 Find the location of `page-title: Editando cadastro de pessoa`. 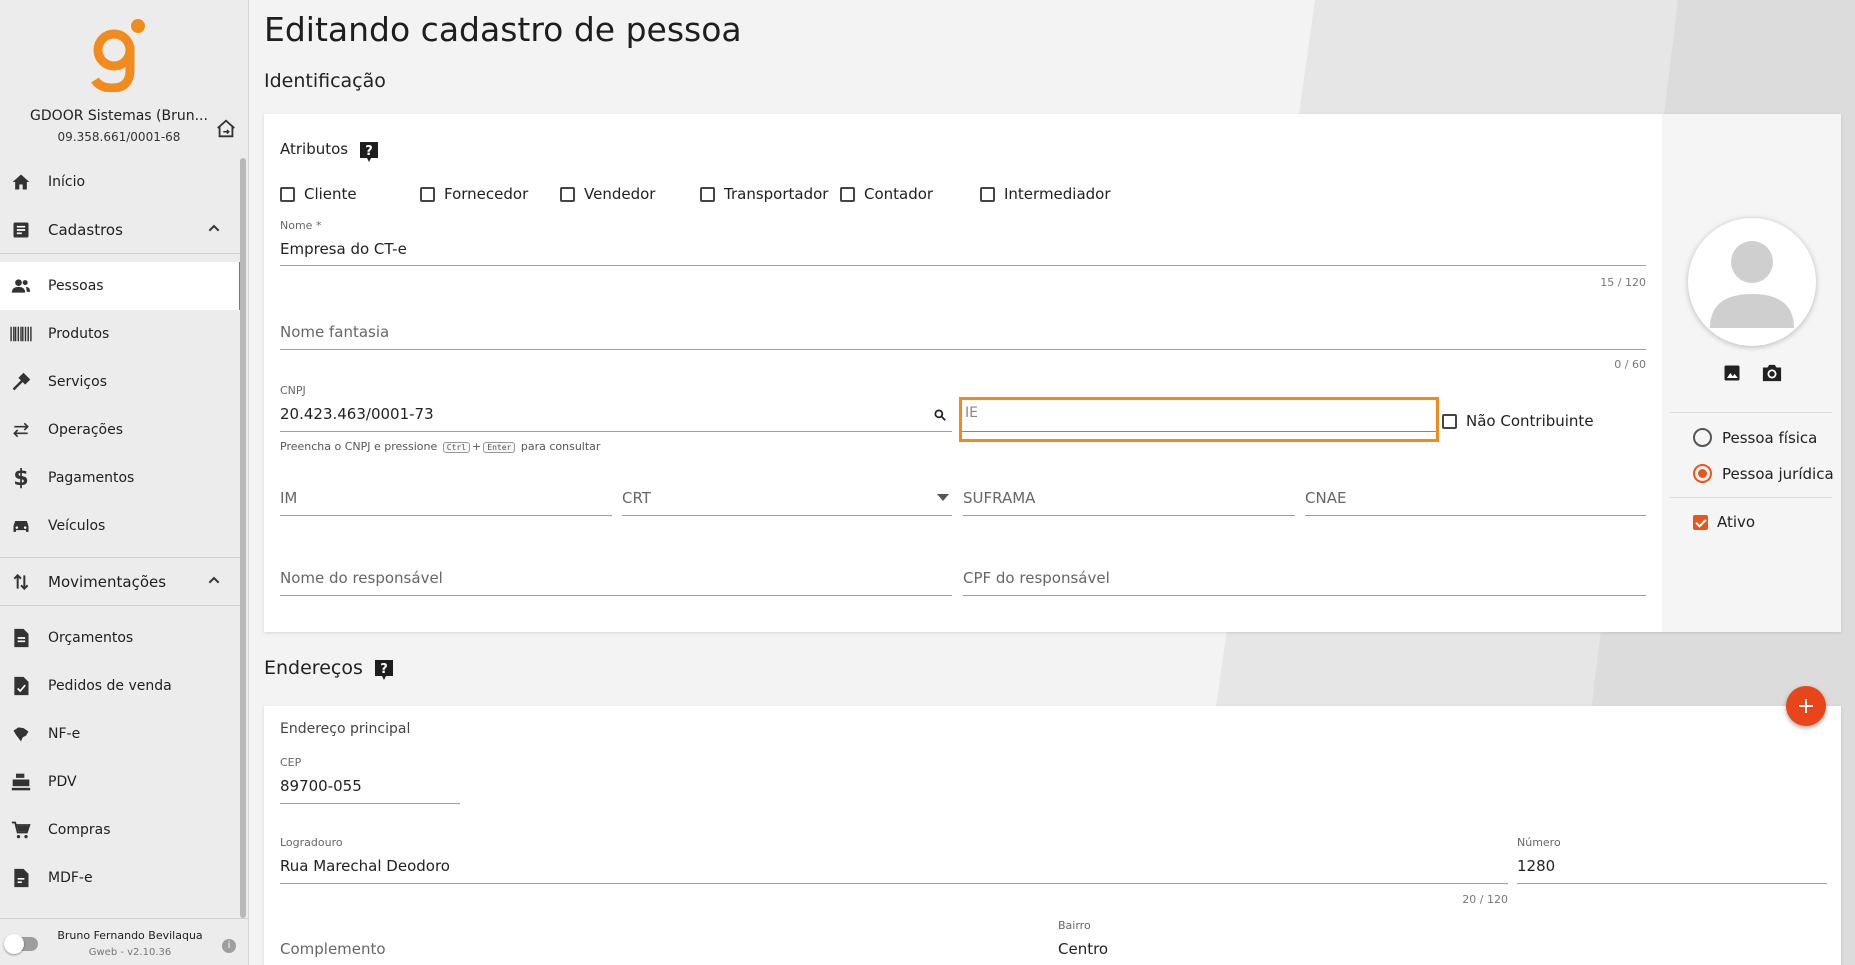

page-title: Editando cadastro de pessoa is located at coordinates (503, 29).